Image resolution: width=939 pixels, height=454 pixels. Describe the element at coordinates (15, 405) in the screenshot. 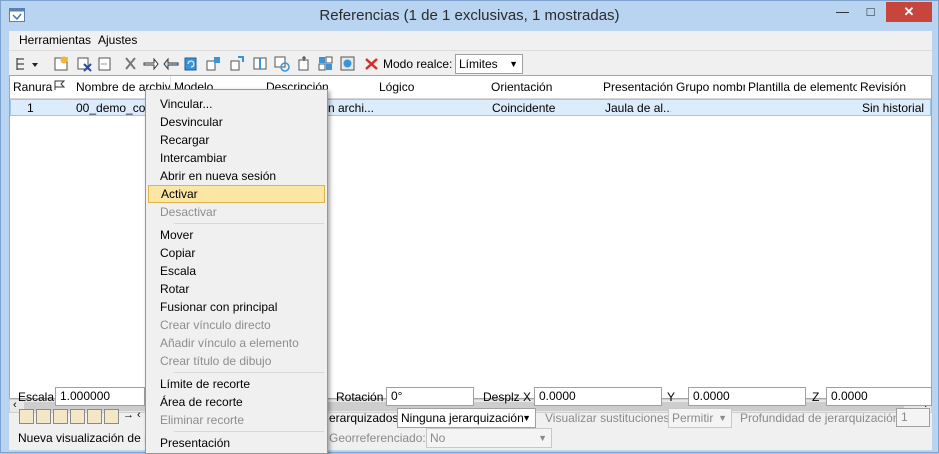

I see `scroll-left-icon: ‹` at that location.